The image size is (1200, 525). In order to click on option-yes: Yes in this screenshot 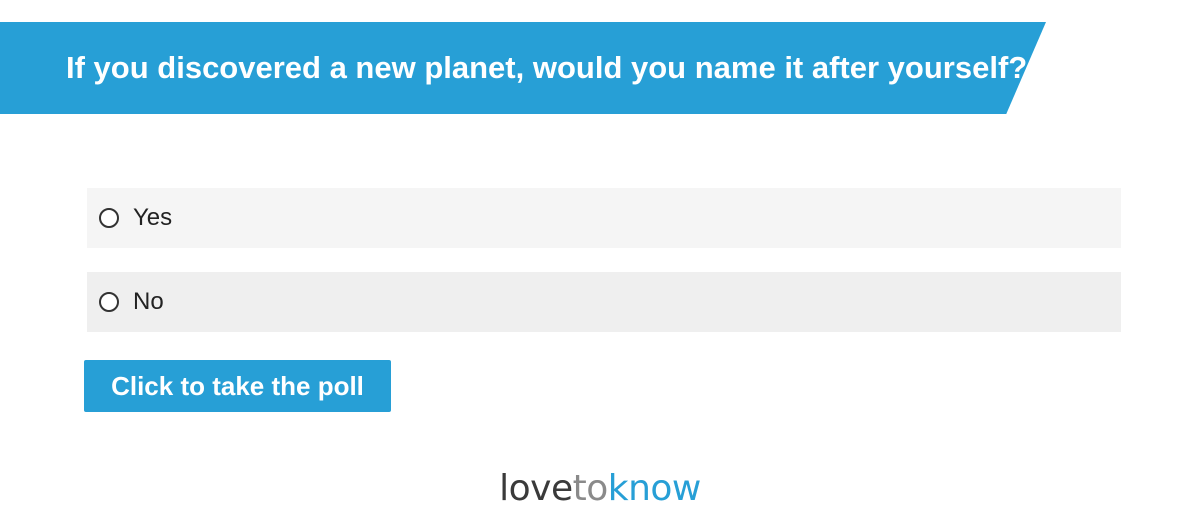, I will do `click(604, 218)`.